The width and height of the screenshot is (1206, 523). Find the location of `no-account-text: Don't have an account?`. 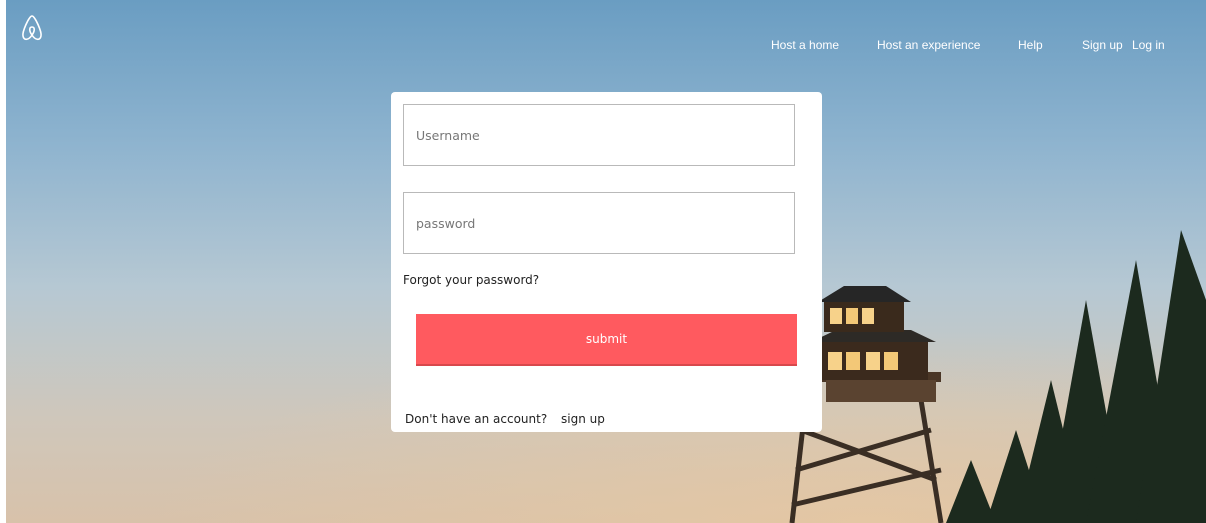

no-account-text: Don't have an account? is located at coordinates (476, 419).